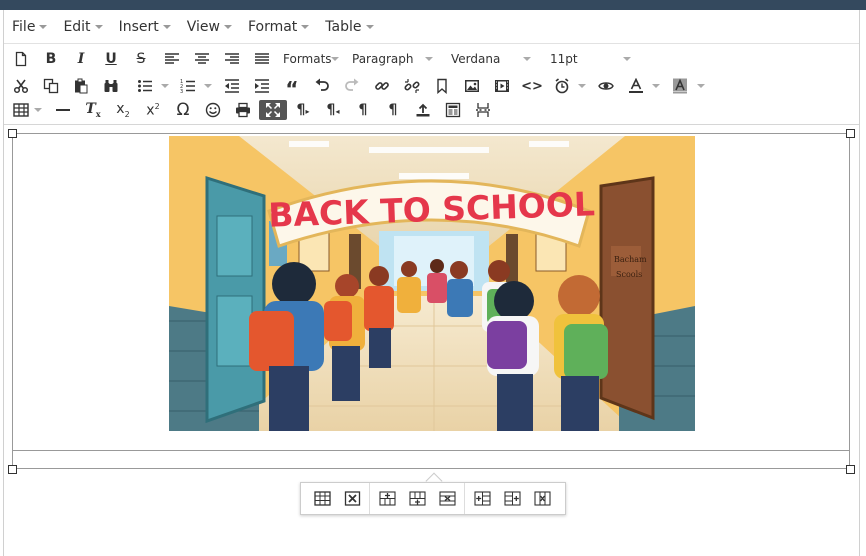 Image resolution: width=866 pixels, height=556 pixels. I want to click on special-character-button: Ω, so click(183, 110).